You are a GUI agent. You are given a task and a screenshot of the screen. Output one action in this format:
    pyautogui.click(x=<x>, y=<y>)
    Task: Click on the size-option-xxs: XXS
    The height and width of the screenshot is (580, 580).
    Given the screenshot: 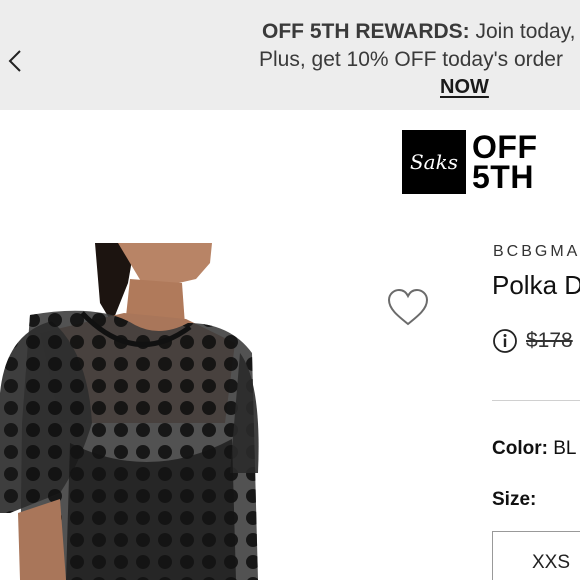 What is the action you would take?
    pyautogui.click(x=536, y=555)
    